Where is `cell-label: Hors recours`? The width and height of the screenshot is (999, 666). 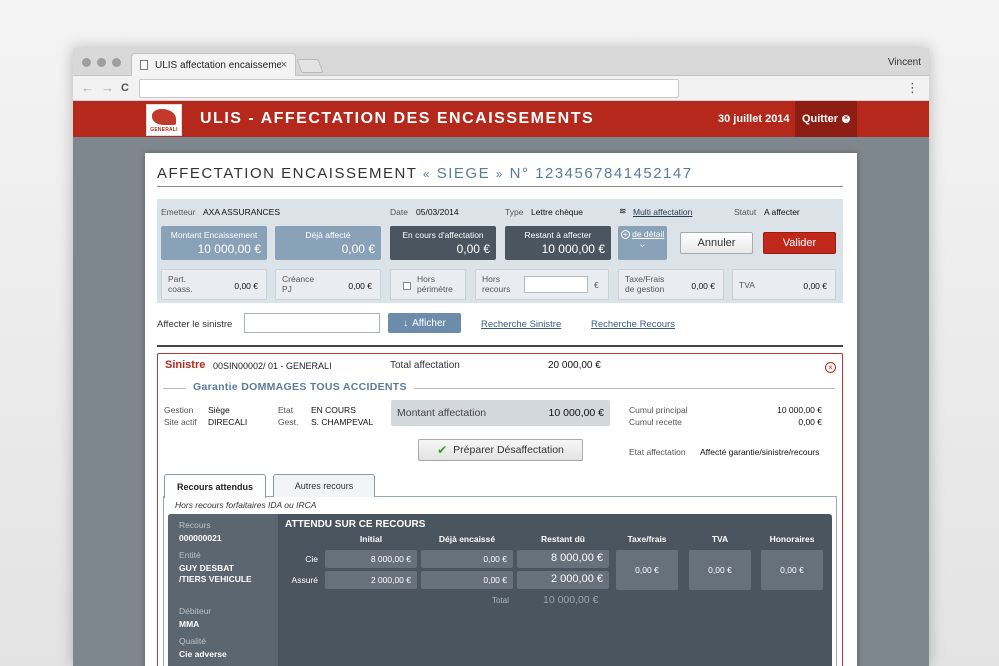
cell-label: Hors recours is located at coordinates (496, 284).